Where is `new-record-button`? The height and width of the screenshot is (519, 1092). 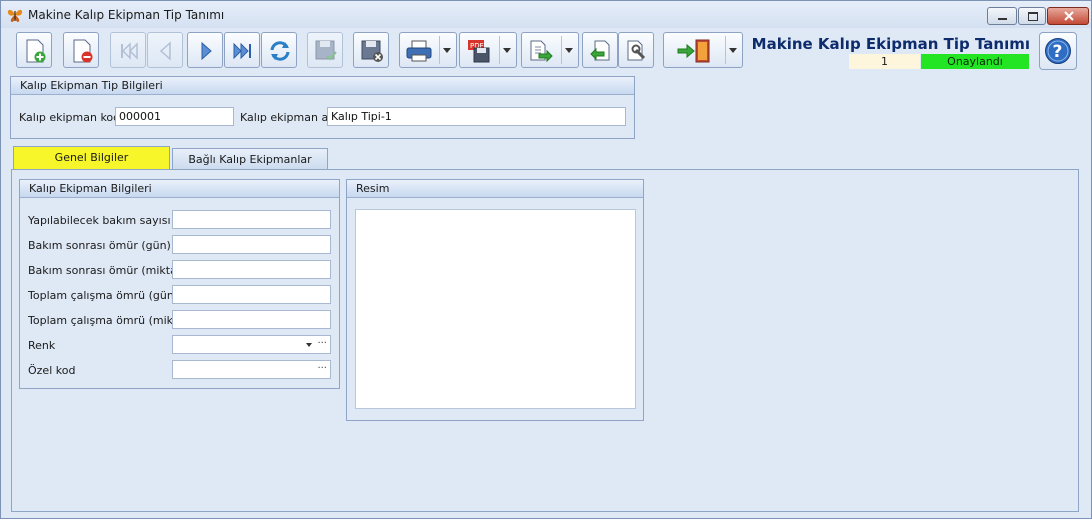 new-record-button is located at coordinates (34, 50).